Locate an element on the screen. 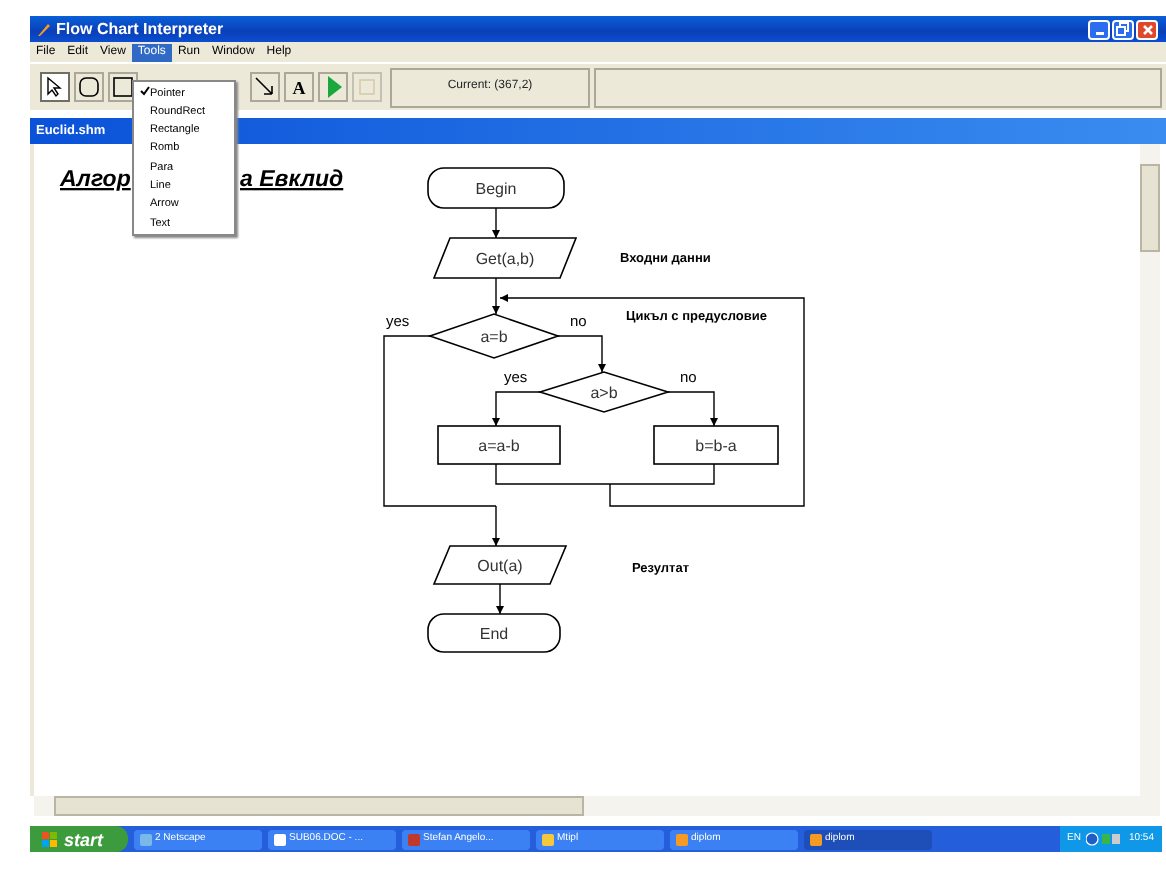  window-title: Flow Chart Interpreter is located at coordinates (140, 29).